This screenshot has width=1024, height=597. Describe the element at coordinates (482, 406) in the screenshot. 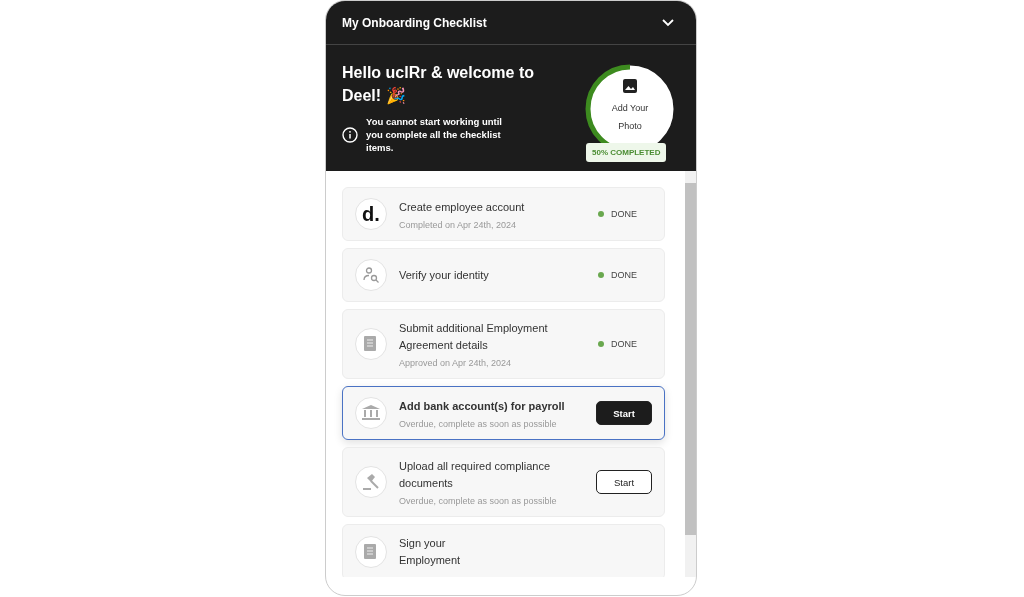

I see `item-title: Add bank account(s) for payroll` at that location.